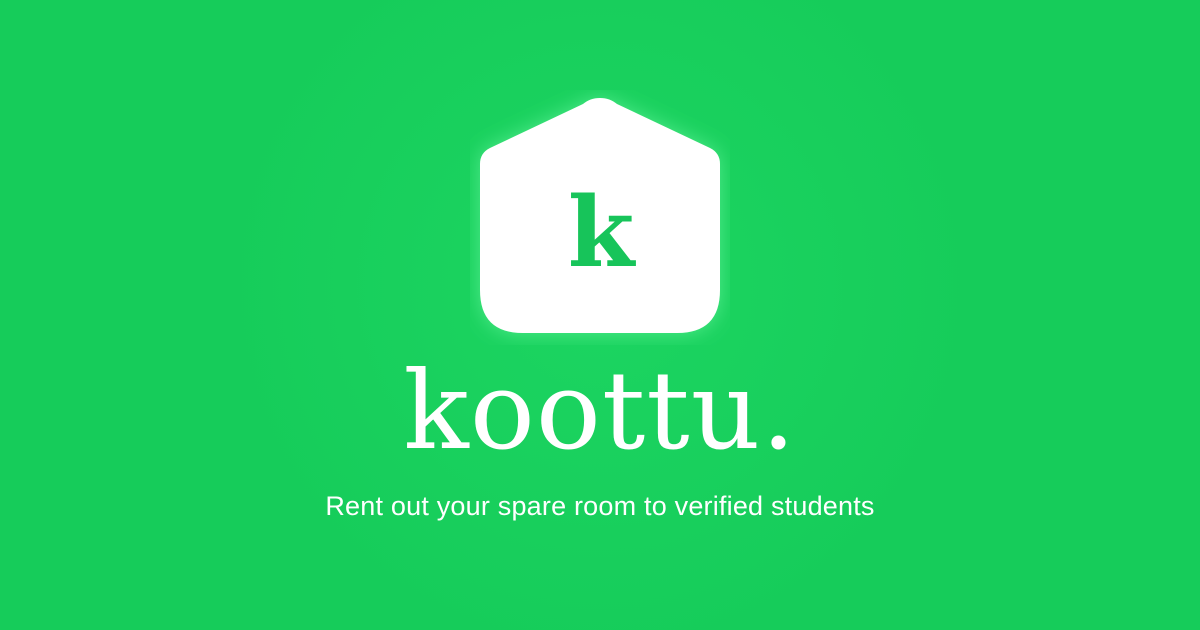 The image size is (1200, 630). I want to click on house-icon: k, so click(600, 217).